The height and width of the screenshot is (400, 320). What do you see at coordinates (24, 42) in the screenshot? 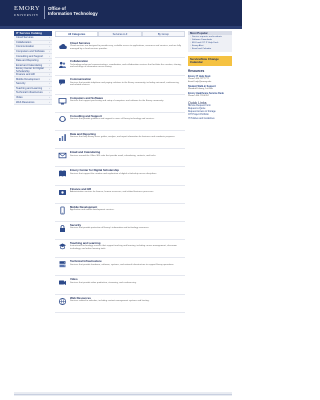
I see `sidebar-item-label: Collaboration` at bounding box center [24, 42].